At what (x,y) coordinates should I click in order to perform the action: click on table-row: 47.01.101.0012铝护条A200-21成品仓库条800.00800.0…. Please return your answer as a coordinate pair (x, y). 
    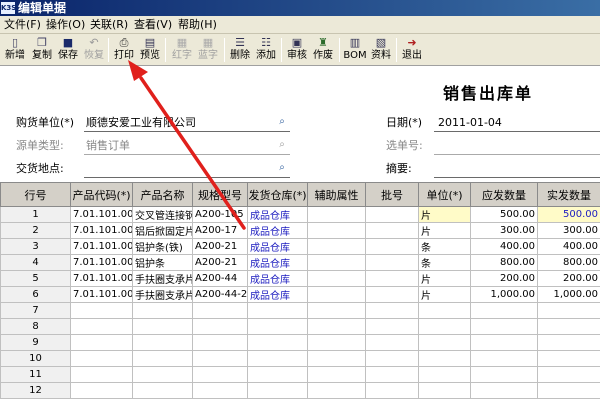
    Looking at the image, I should click on (300, 262).